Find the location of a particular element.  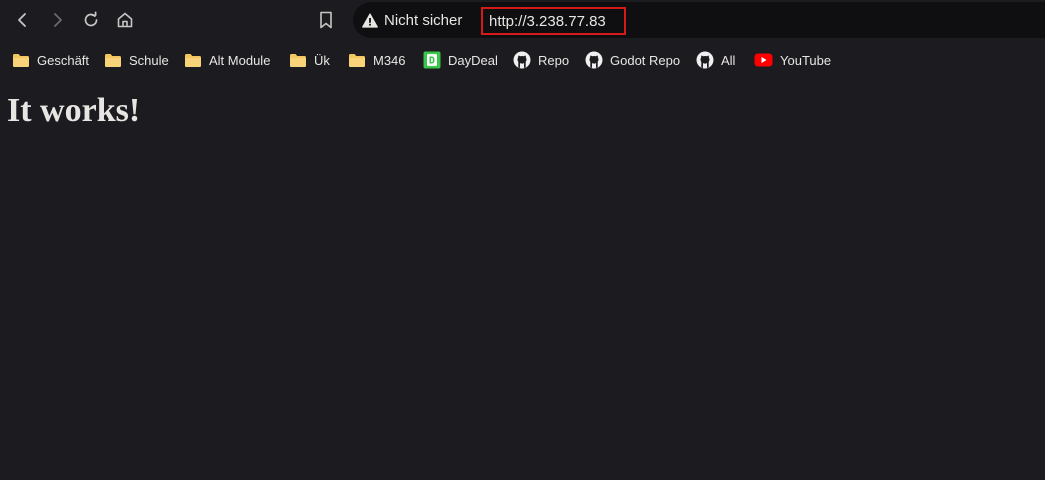

bookmark-daydeal: DayDeal is located at coordinates (460, 60).